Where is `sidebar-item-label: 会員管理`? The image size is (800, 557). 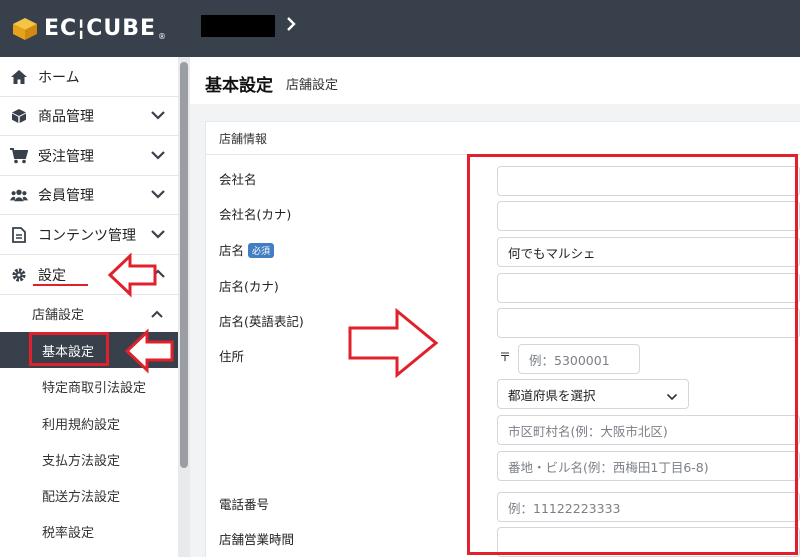 sidebar-item-label: 会員管理 is located at coordinates (66, 195).